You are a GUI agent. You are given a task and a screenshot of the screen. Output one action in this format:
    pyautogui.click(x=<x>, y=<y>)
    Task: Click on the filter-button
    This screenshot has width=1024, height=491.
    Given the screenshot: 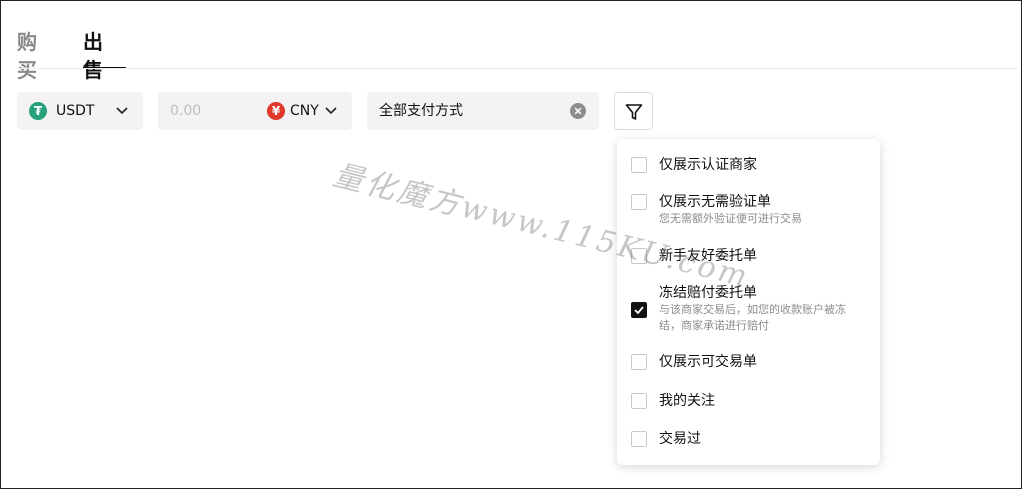 What is the action you would take?
    pyautogui.click(x=633, y=111)
    